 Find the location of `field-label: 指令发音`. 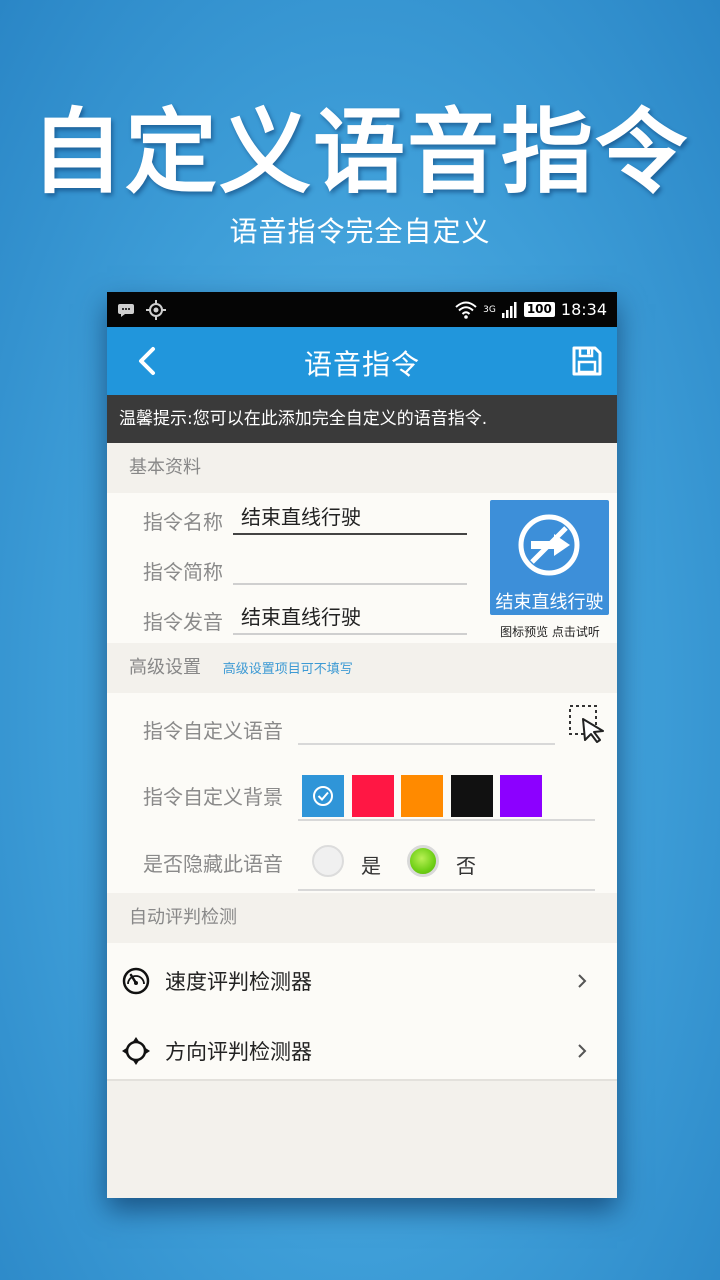

field-label: 指令发音 is located at coordinates (183, 622).